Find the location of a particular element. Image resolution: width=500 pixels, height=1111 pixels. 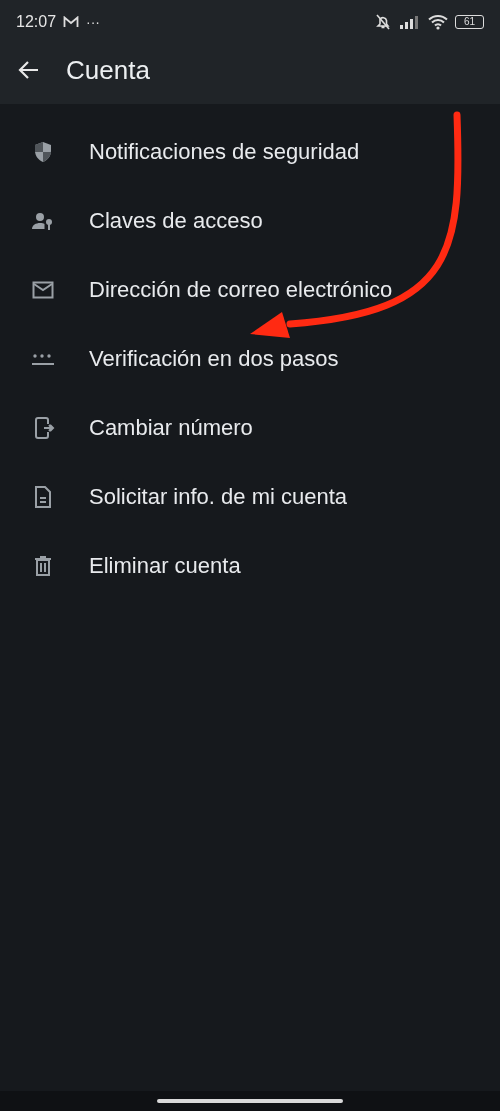

menu-item: Claves de acceso is located at coordinates (250, 220).